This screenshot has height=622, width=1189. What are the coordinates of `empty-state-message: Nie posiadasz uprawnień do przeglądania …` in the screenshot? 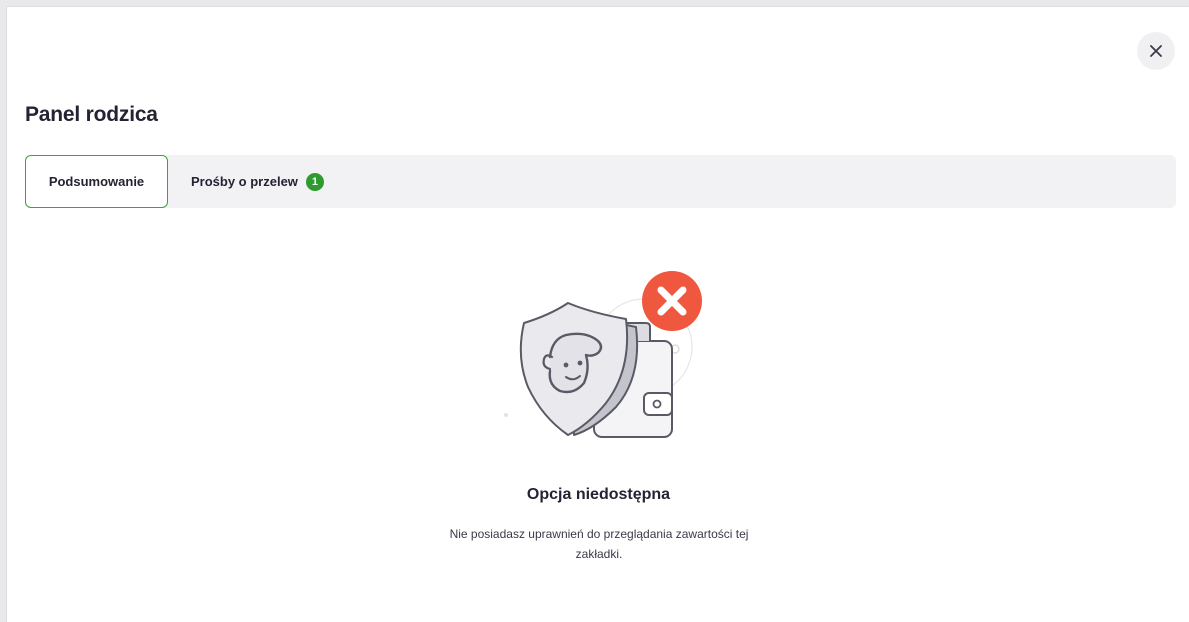 It's located at (599, 544).